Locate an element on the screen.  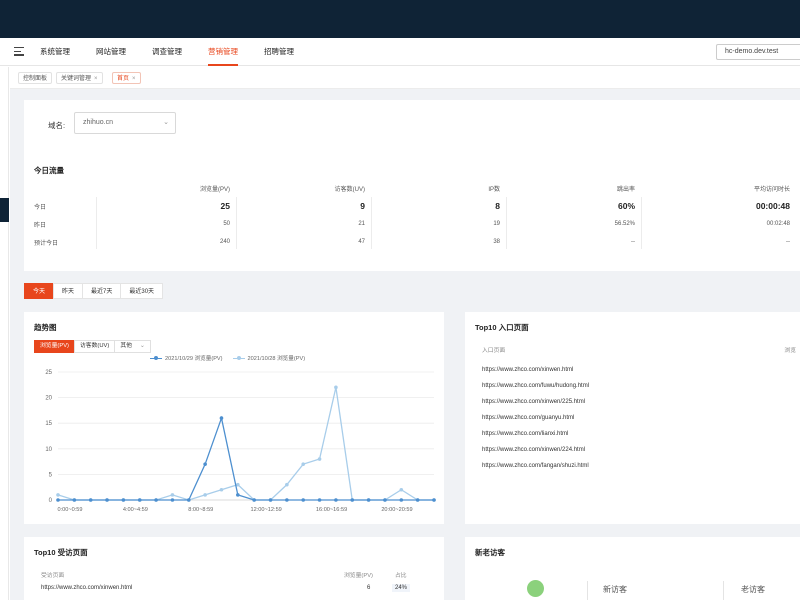
column-header: 占比 is located at coordinates (401, 576).